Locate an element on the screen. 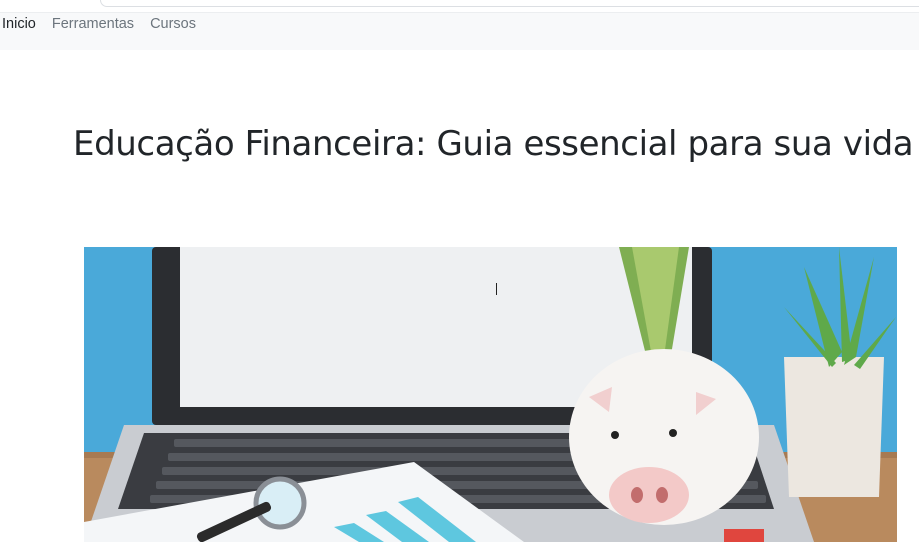 The height and width of the screenshot is (542, 919). nav-link-ferramentas: Ferramentas is located at coordinates (93, 24).